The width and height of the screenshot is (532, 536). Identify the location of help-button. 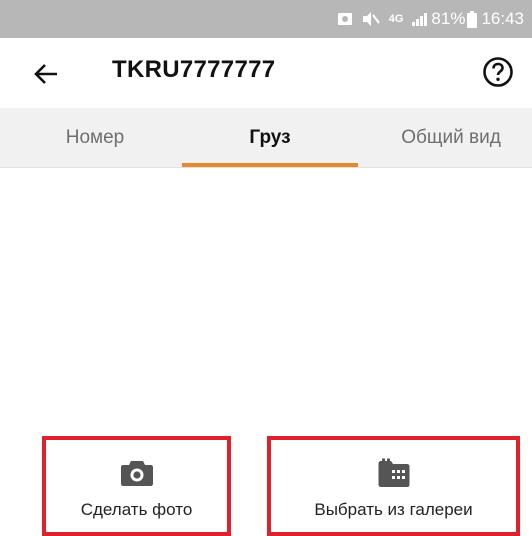
(498, 72).